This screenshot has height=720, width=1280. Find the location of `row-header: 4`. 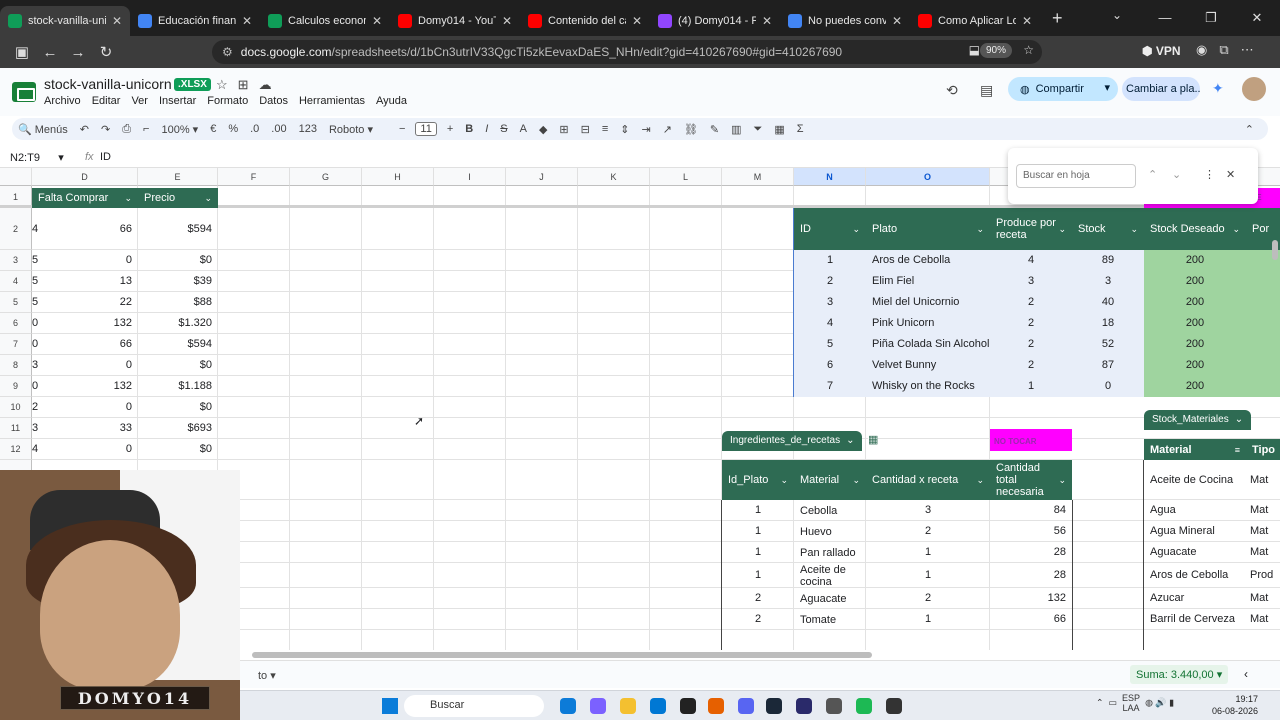

row-header: 4 is located at coordinates (16, 281).